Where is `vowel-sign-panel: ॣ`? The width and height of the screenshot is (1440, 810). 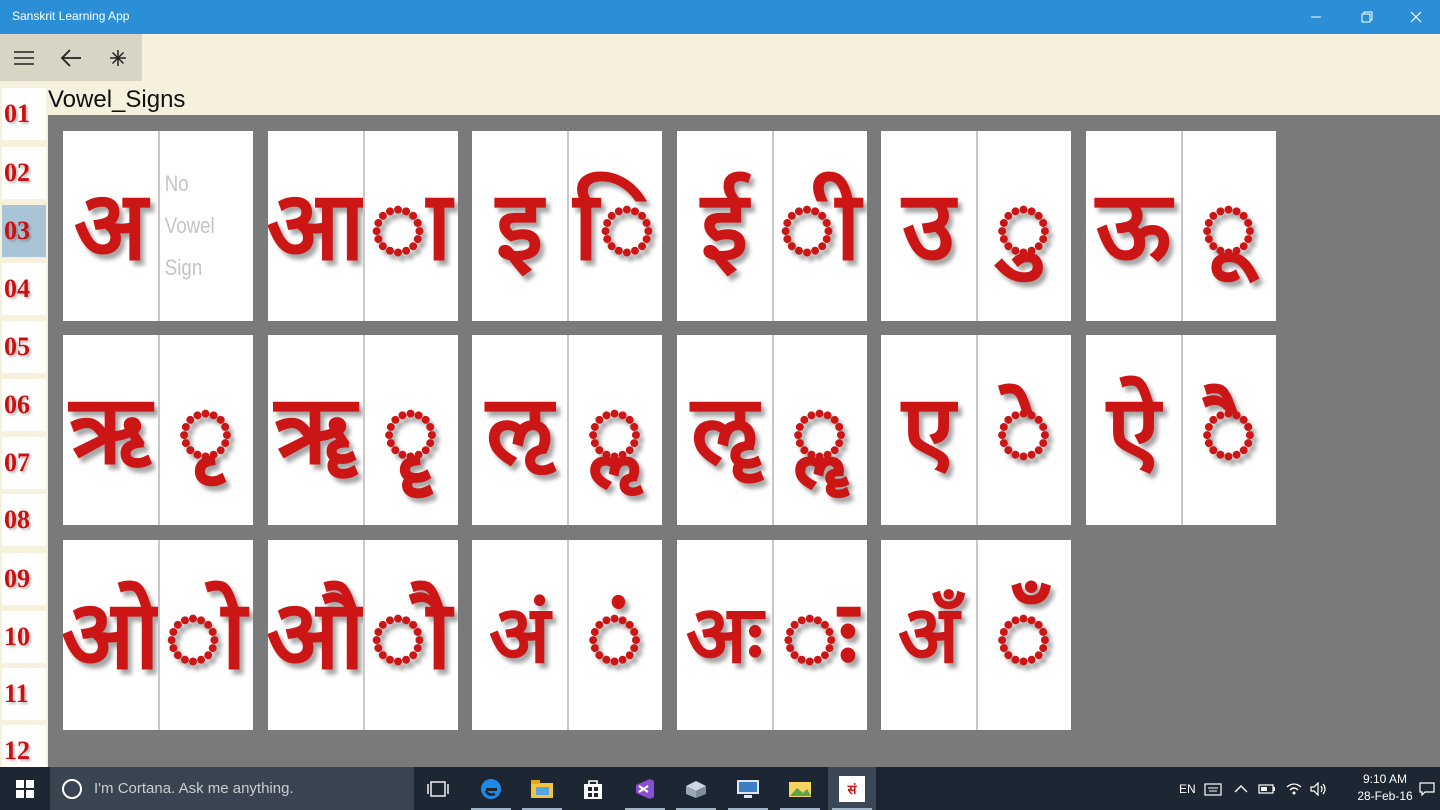 vowel-sign-panel: ॣ is located at coordinates (819, 430).